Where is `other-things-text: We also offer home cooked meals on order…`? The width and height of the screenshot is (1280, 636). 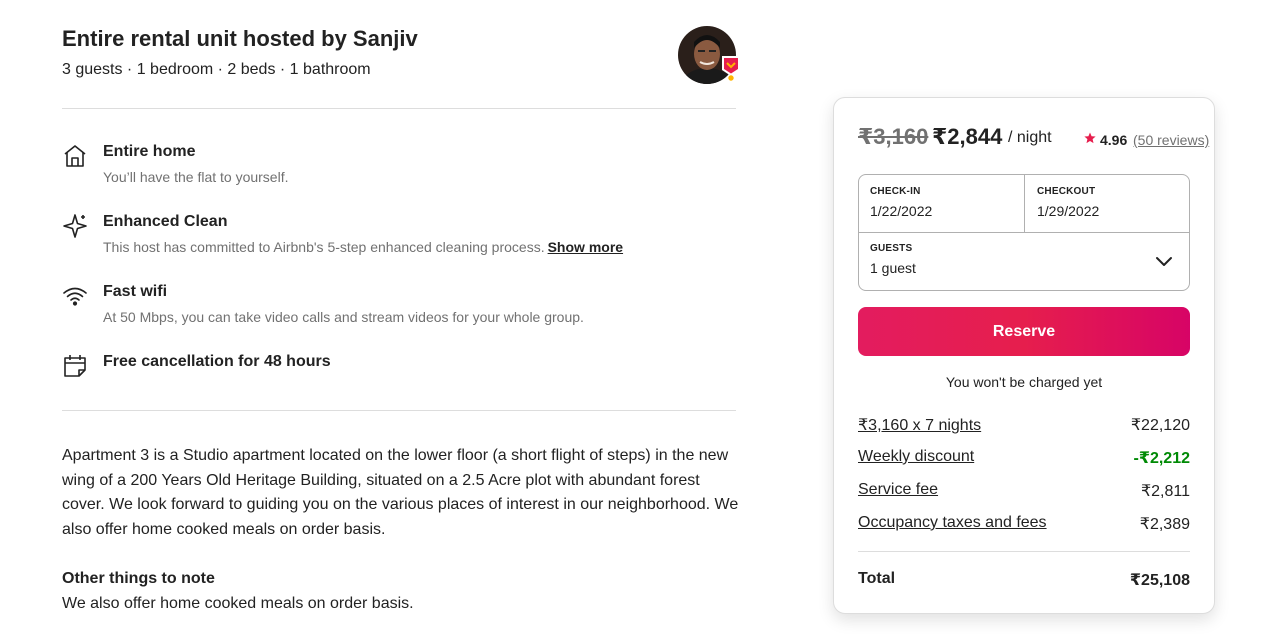 other-things-text: We also offer home cooked meals on order… is located at coordinates (238, 603).